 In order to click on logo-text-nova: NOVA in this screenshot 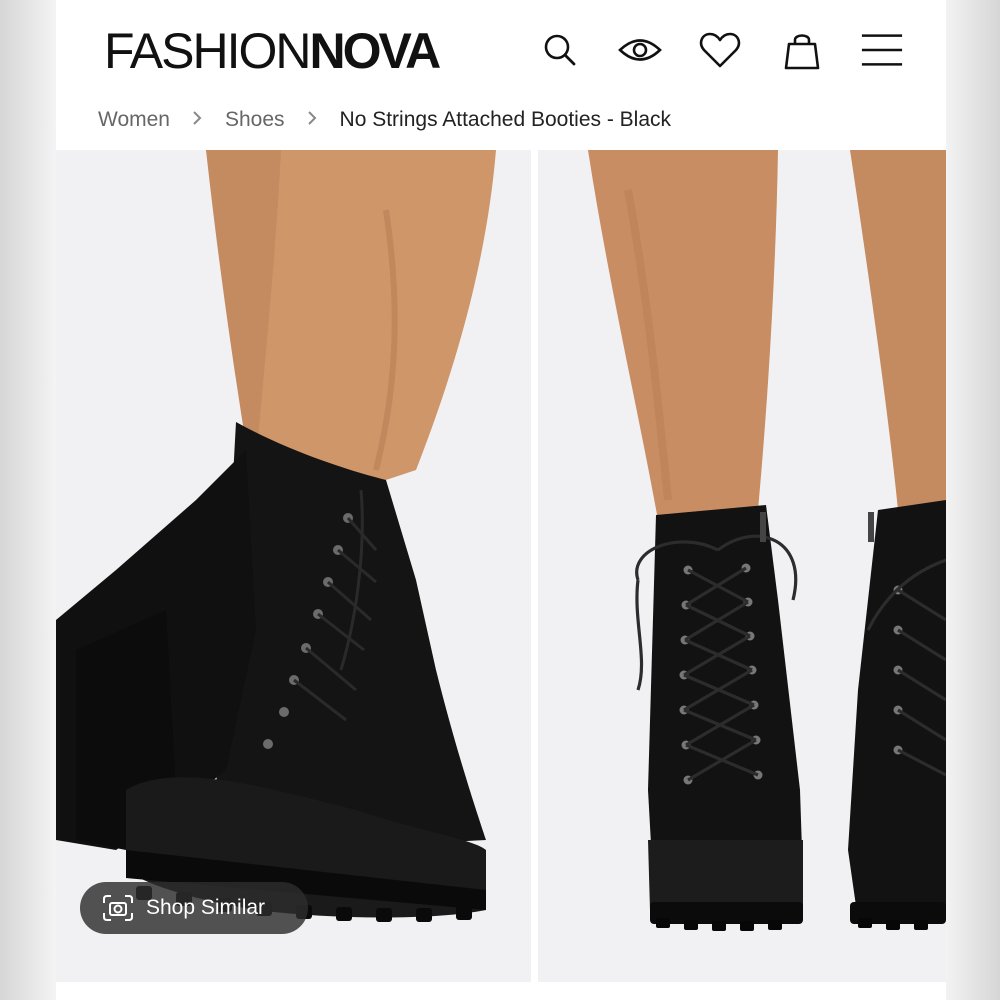, I will do `click(375, 51)`.